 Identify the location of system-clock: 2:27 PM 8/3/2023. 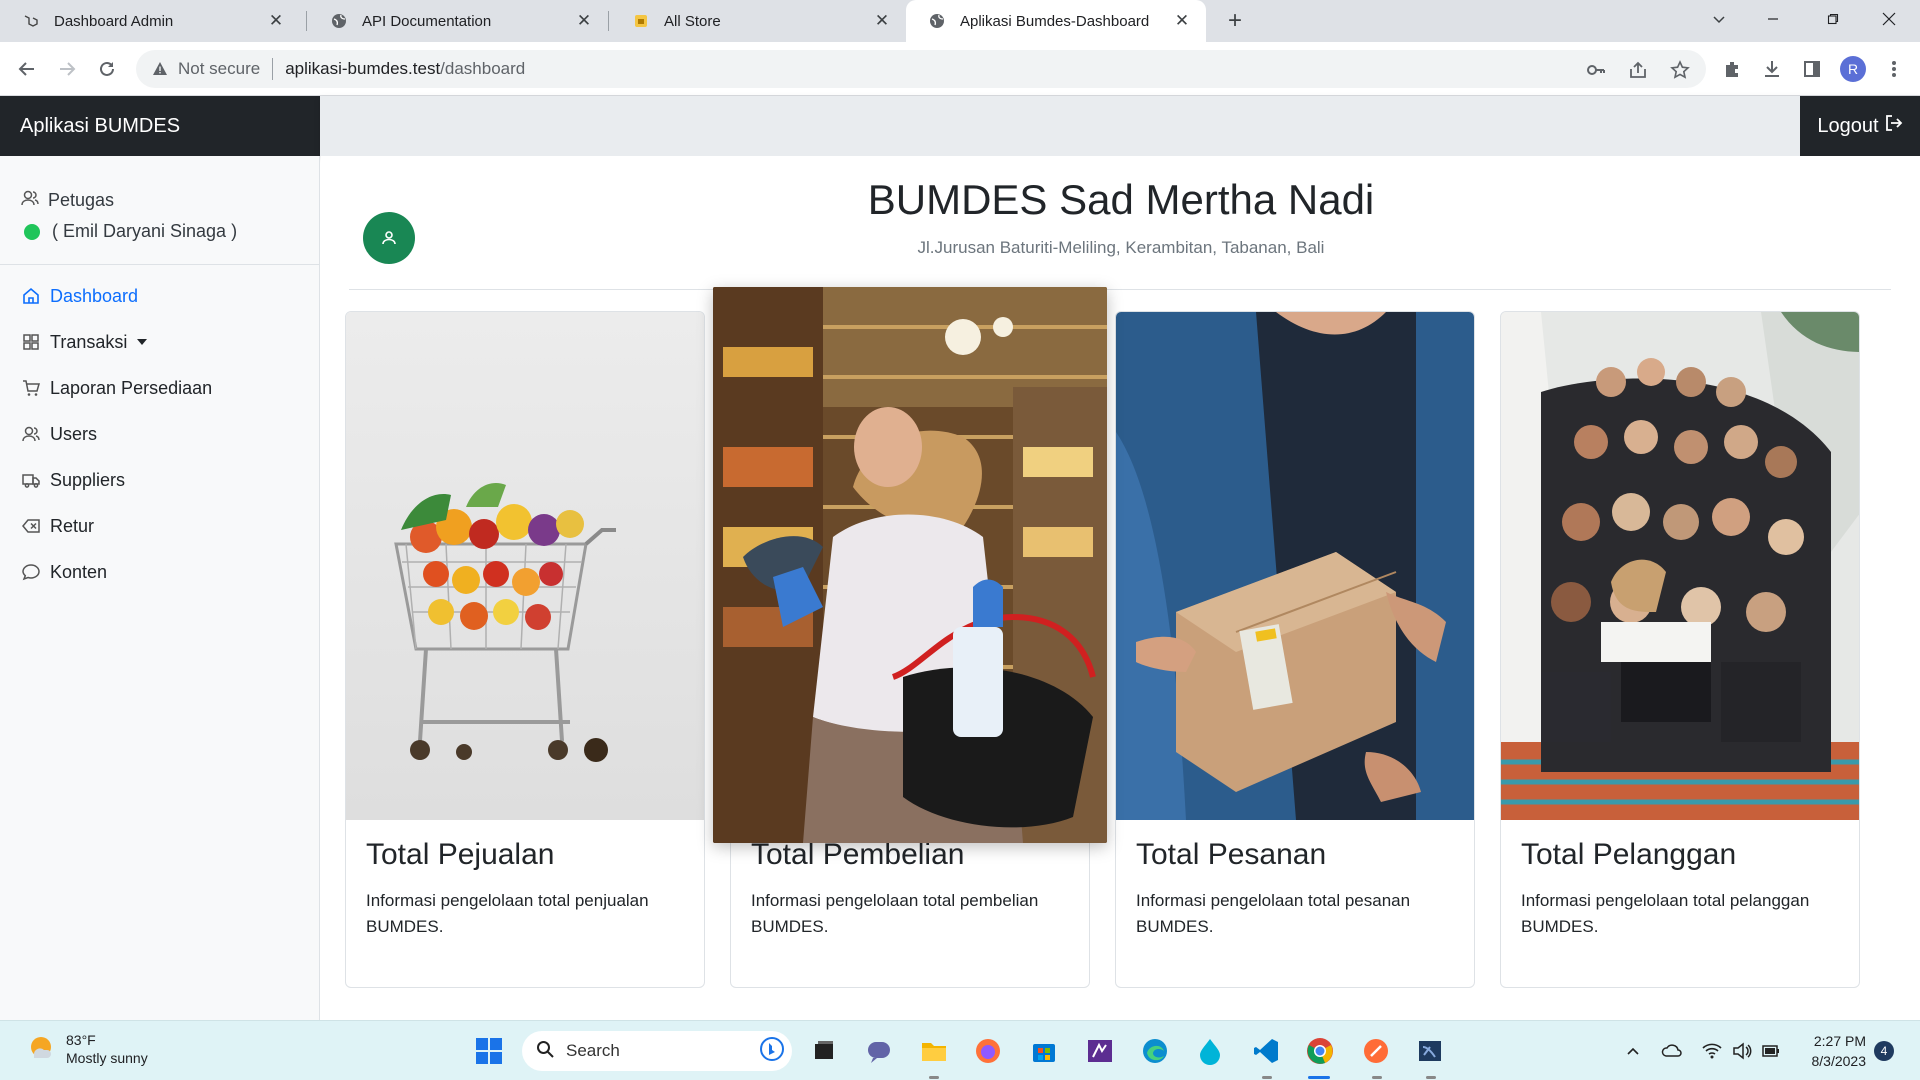
(1820, 1051).